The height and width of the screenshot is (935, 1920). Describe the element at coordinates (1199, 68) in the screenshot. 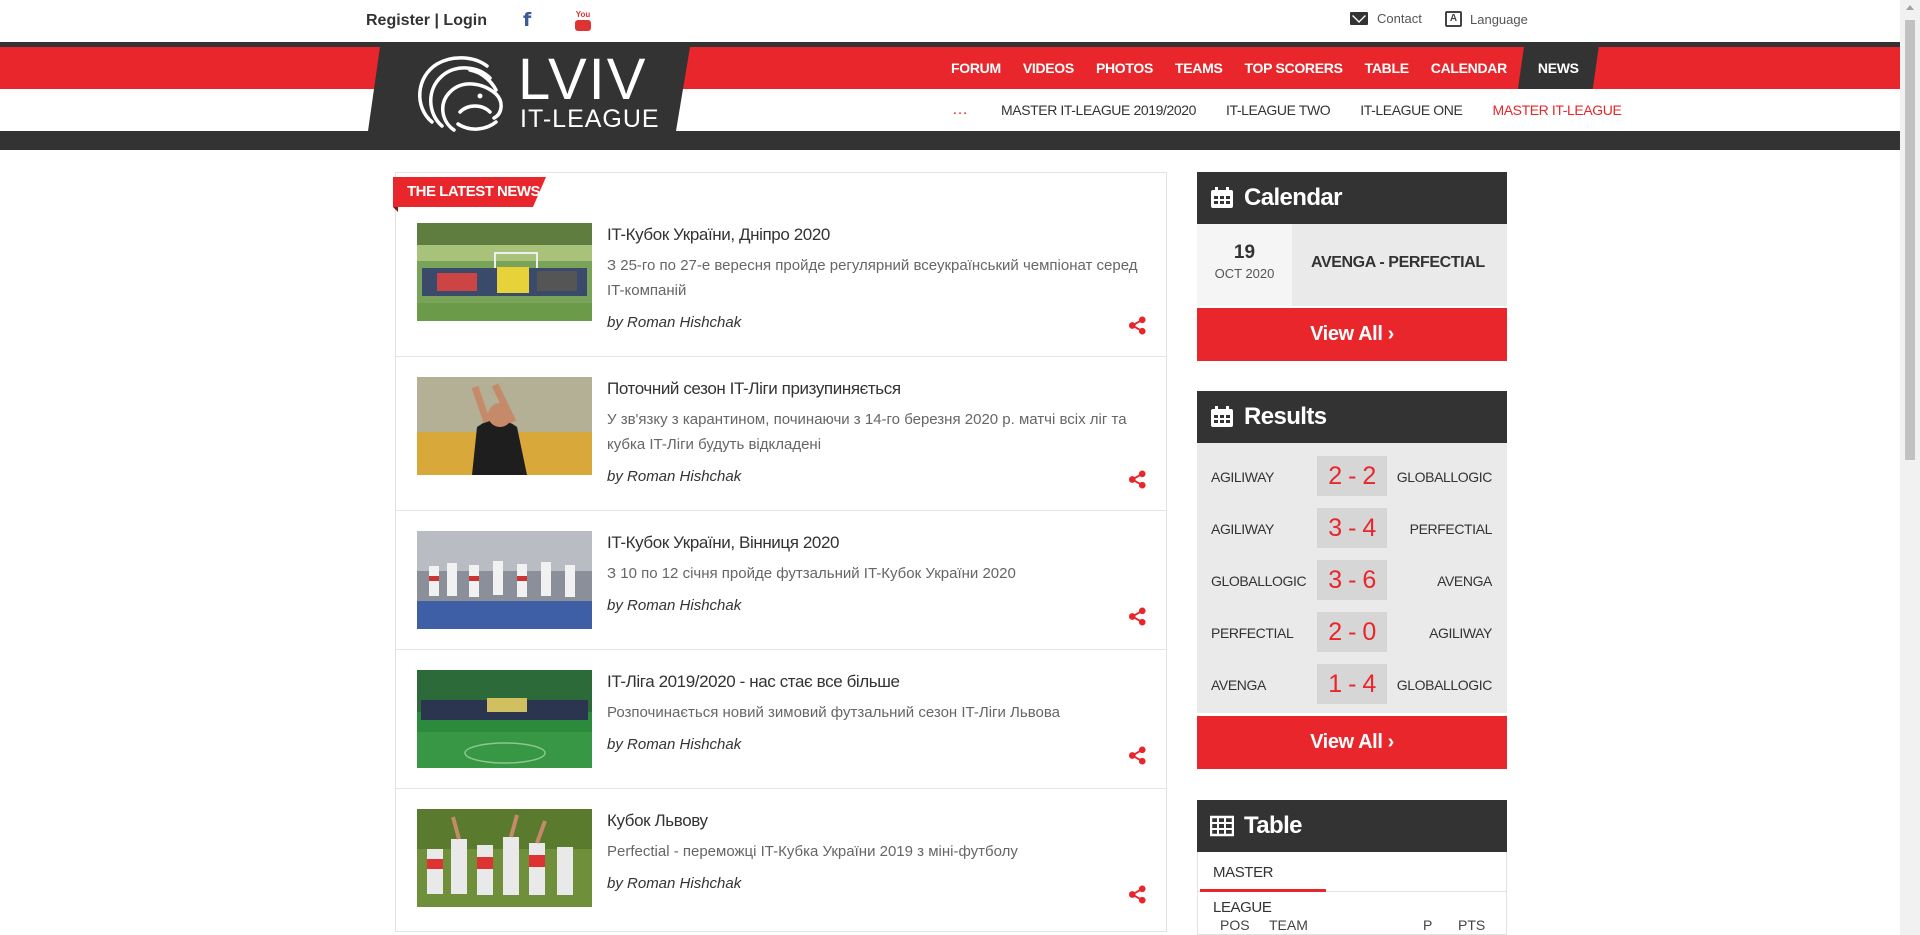

I see `nav-teams: TEAMS` at that location.